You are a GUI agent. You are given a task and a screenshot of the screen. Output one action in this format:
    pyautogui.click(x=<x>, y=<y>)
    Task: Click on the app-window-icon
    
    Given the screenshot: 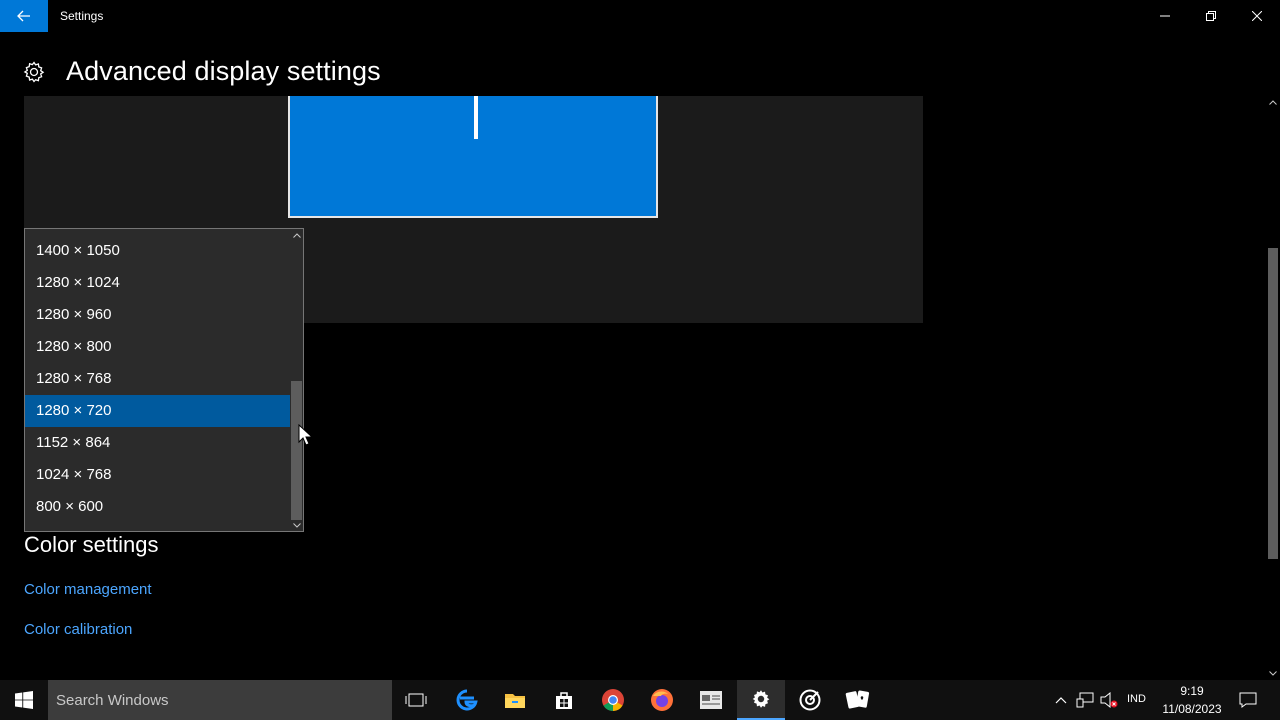 What is the action you would take?
    pyautogui.click(x=711, y=700)
    